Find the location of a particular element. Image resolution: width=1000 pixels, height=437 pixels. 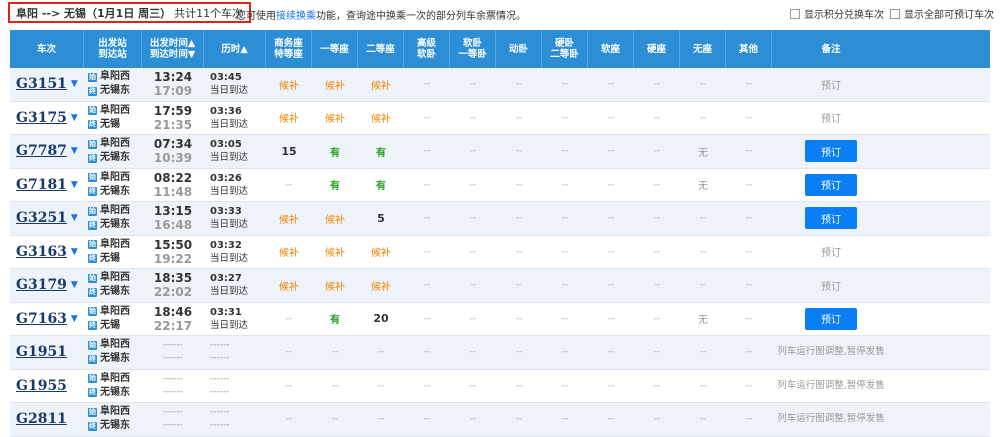

first-class-cell: 有 is located at coordinates (335, 319).